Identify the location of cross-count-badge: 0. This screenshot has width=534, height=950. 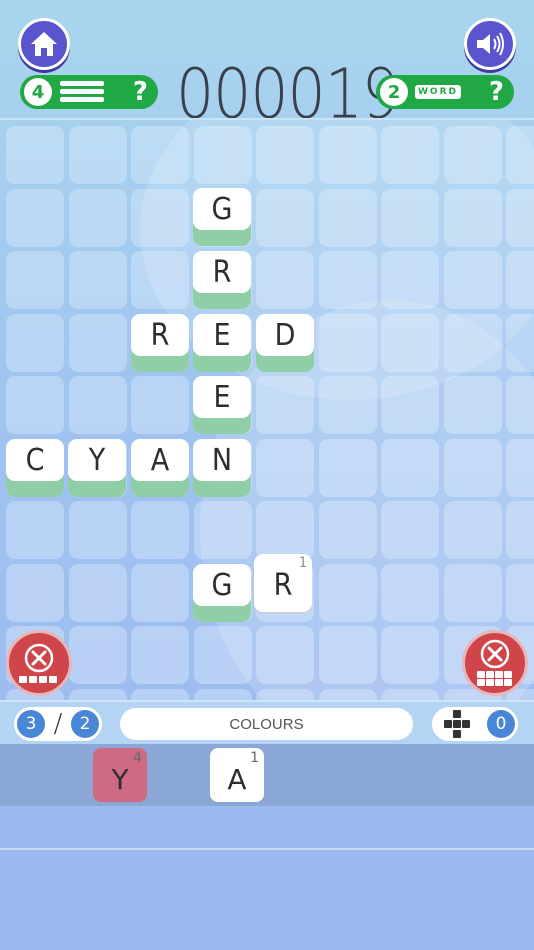
(501, 724).